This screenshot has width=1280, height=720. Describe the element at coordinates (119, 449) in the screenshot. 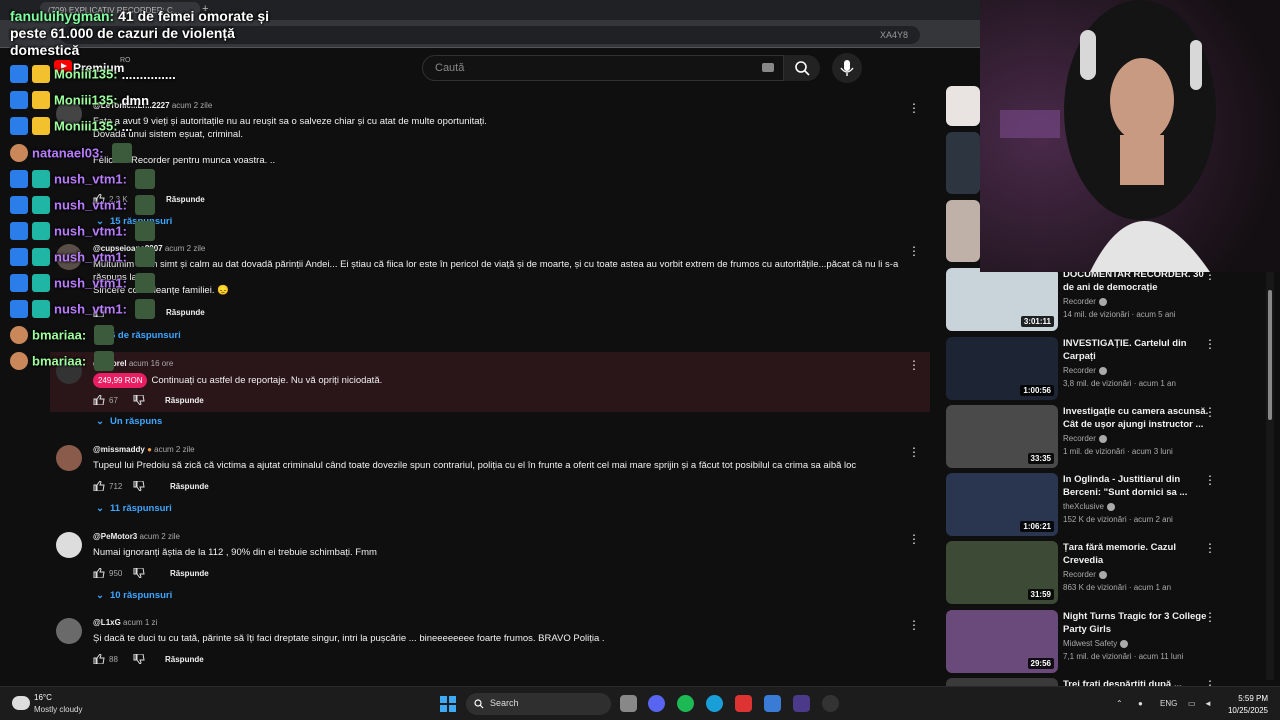

I see `comment-author: @missmaddy` at that location.